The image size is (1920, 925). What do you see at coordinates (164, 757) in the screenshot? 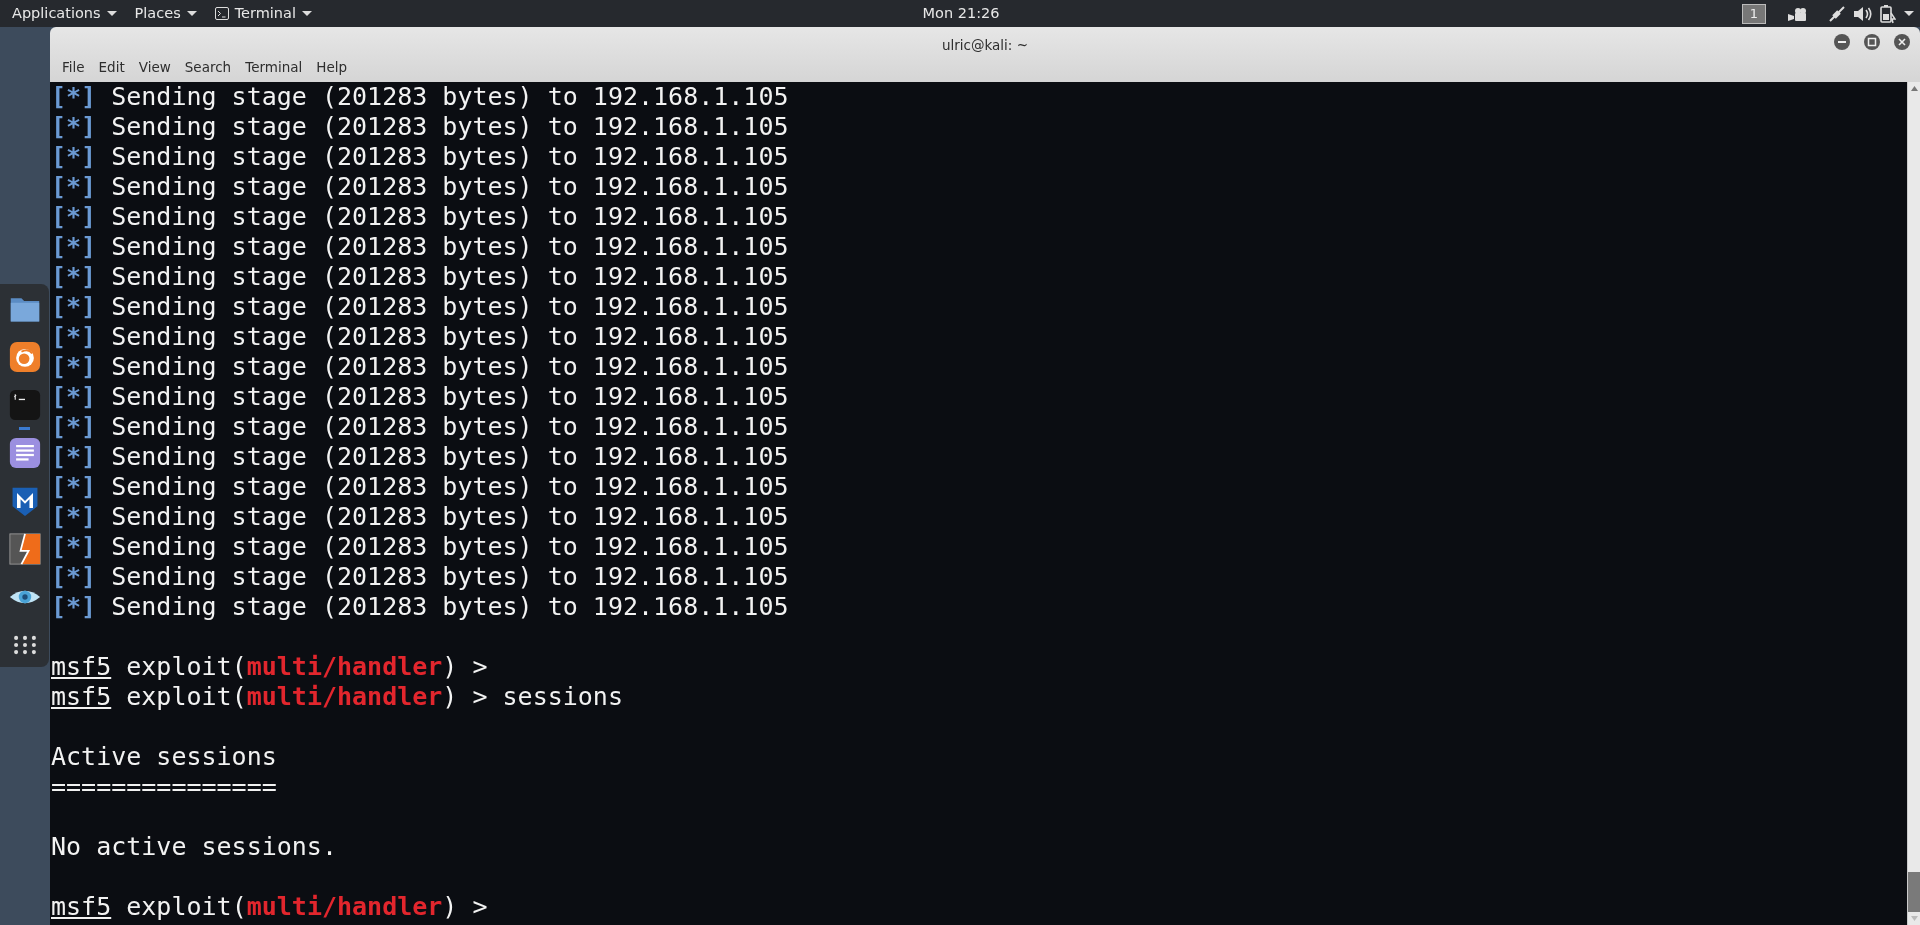
I see `output-line: Active sessions` at bounding box center [164, 757].